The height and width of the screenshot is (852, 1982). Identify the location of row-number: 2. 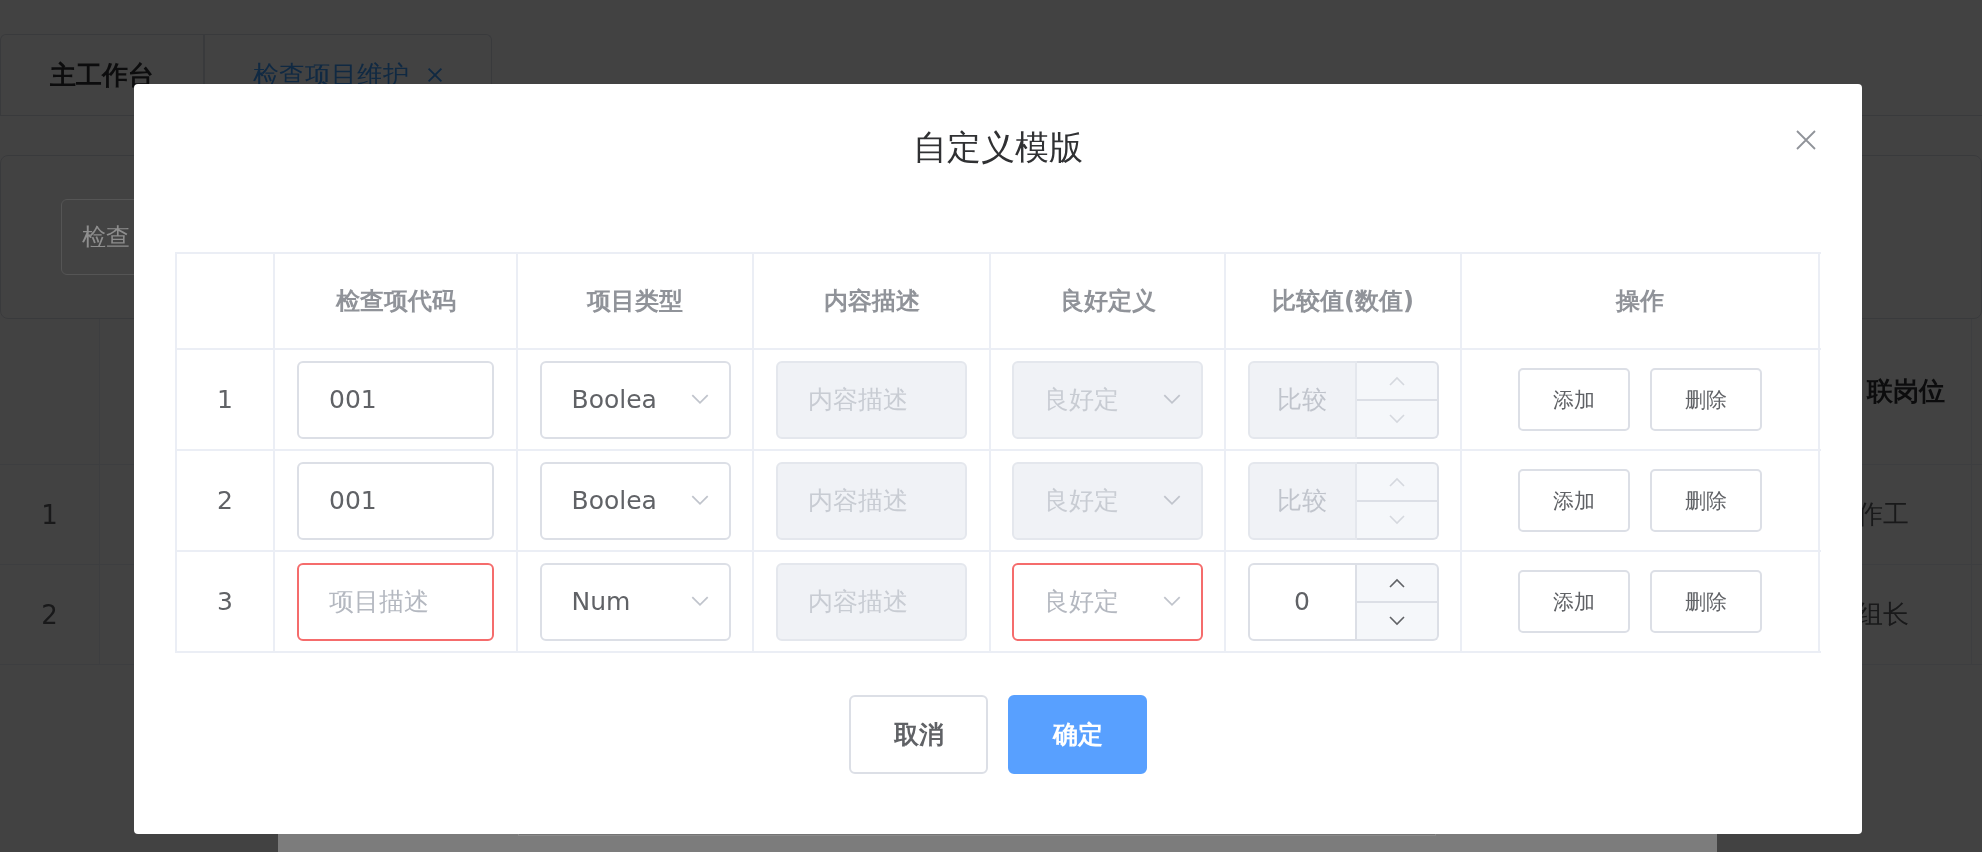
(225, 500).